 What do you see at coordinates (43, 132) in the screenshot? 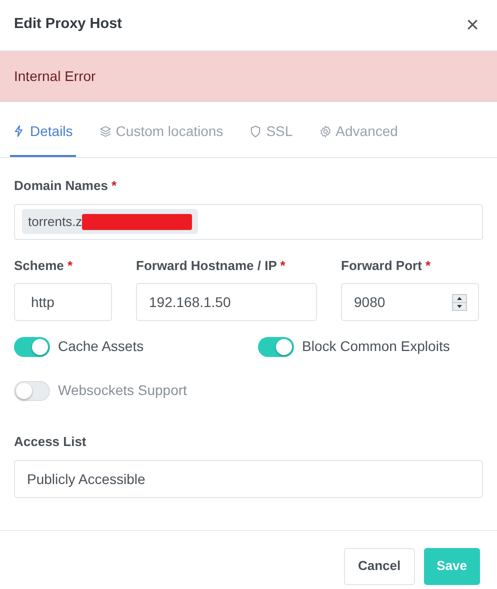
I see `tab: Details` at bounding box center [43, 132].